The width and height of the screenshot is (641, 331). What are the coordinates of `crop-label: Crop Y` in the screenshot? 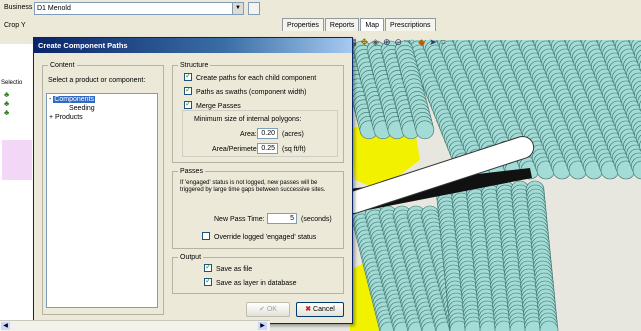 It's located at (15, 25).